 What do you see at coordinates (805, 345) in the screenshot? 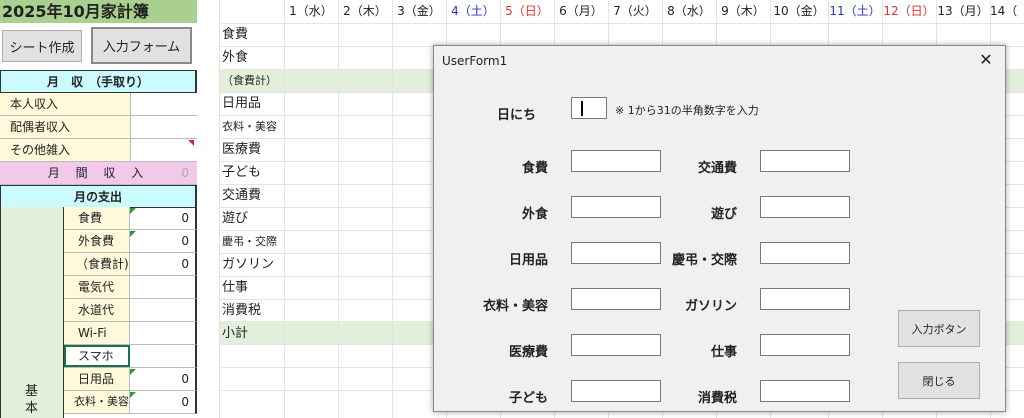
I see `work-input` at bounding box center [805, 345].